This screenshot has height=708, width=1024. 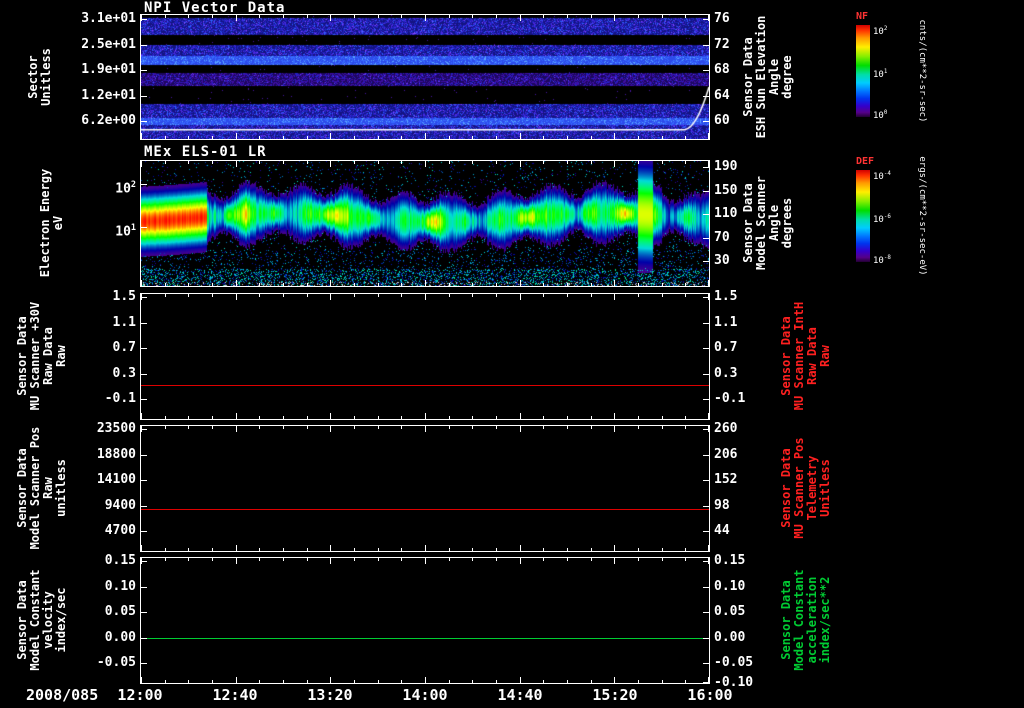 What do you see at coordinates (41, 356) in the screenshot?
I see `mu-scanner-left-axis-title: Sensor Data MU Scanner +30V Raw Data Raw` at bounding box center [41, 356].